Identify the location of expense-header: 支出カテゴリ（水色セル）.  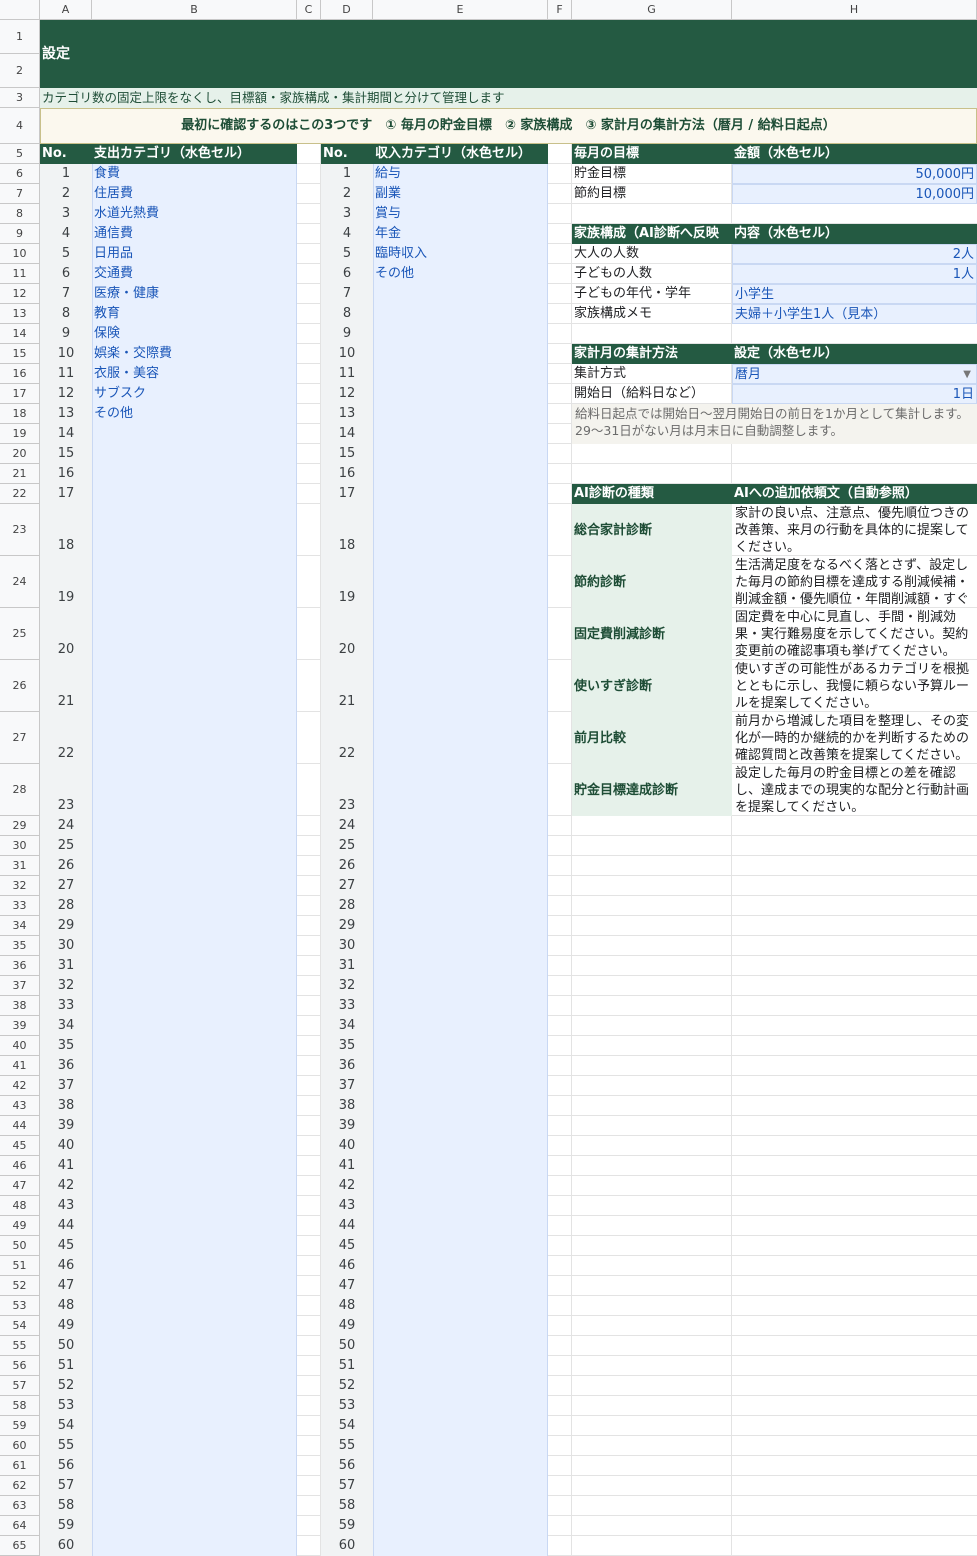
(194, 154).